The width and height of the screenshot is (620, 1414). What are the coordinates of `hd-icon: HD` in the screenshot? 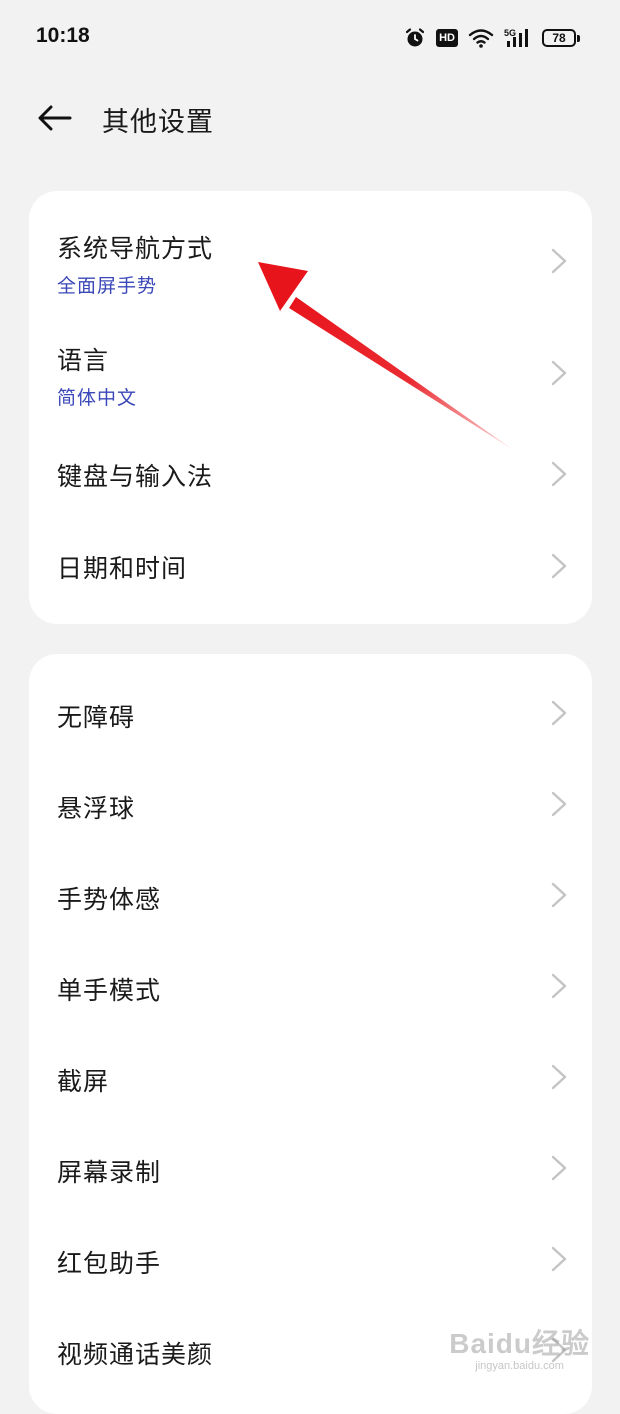 It's located at (447, 38).